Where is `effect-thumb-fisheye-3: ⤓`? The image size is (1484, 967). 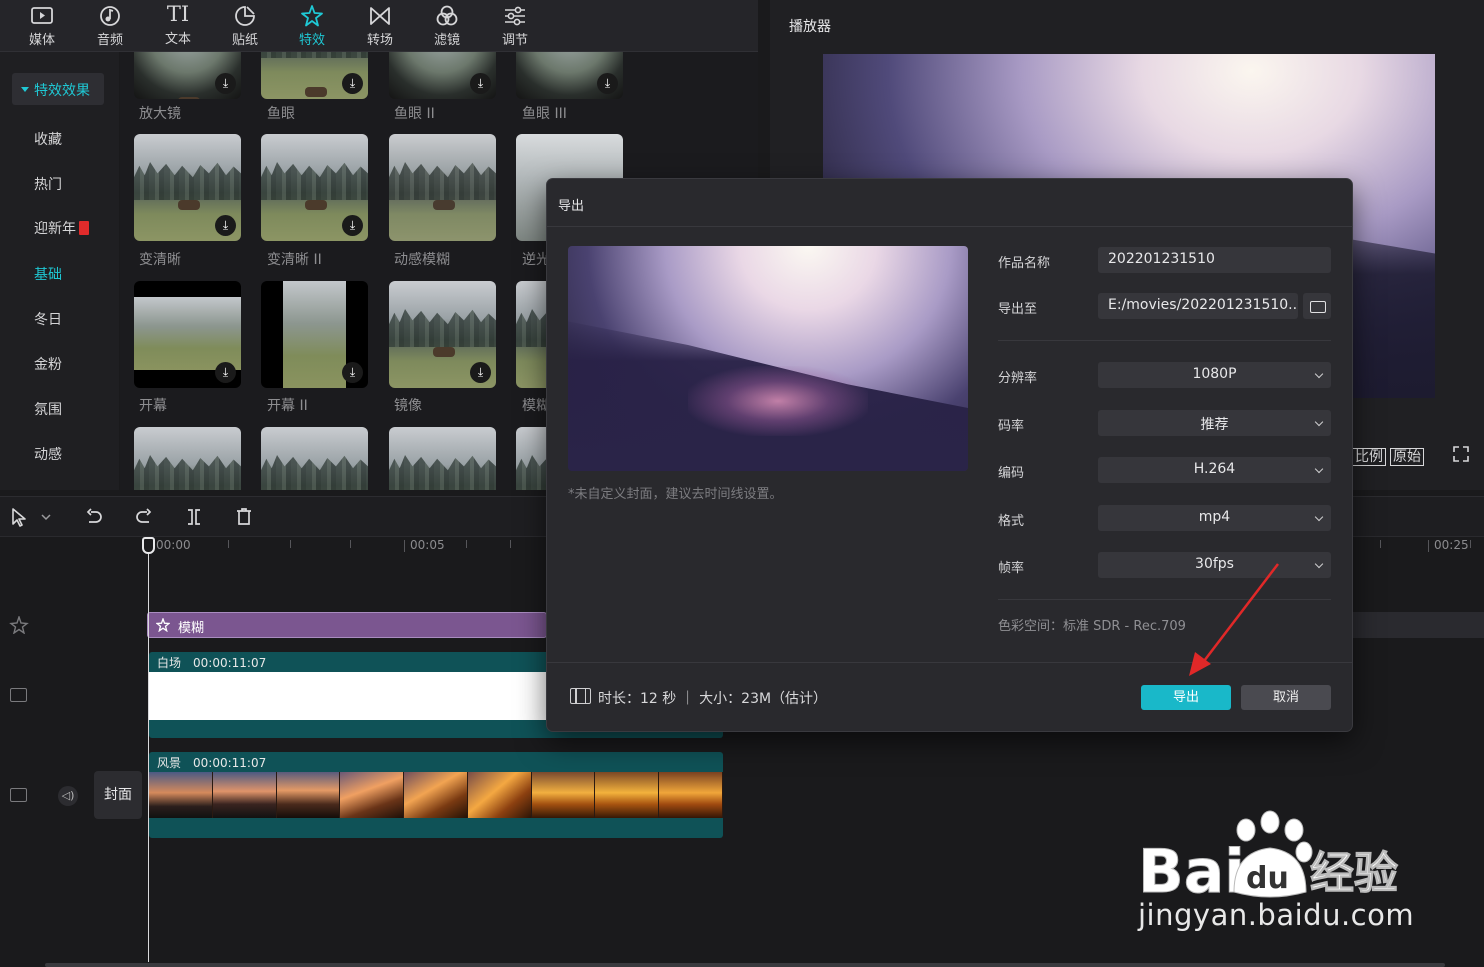 effect-thumb-fisheye-3: ⤓ is located at coordinates (569, 75).